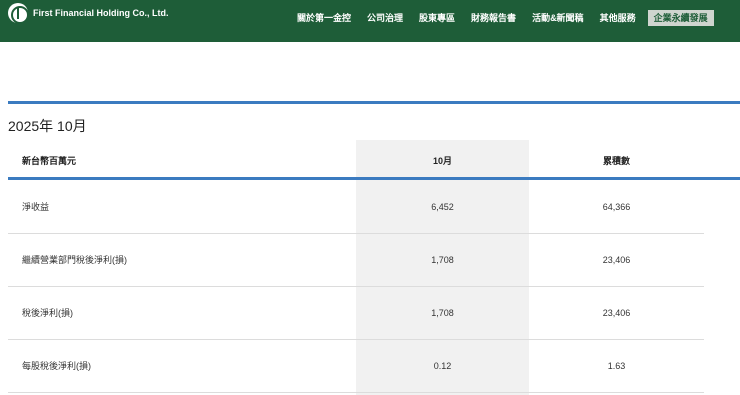 This screenshot has width=740, height=395. Describe the element at coordinates (680, 18) in the screenshot. I see `nav-item-sustainability: 企業永續發展` at that location.